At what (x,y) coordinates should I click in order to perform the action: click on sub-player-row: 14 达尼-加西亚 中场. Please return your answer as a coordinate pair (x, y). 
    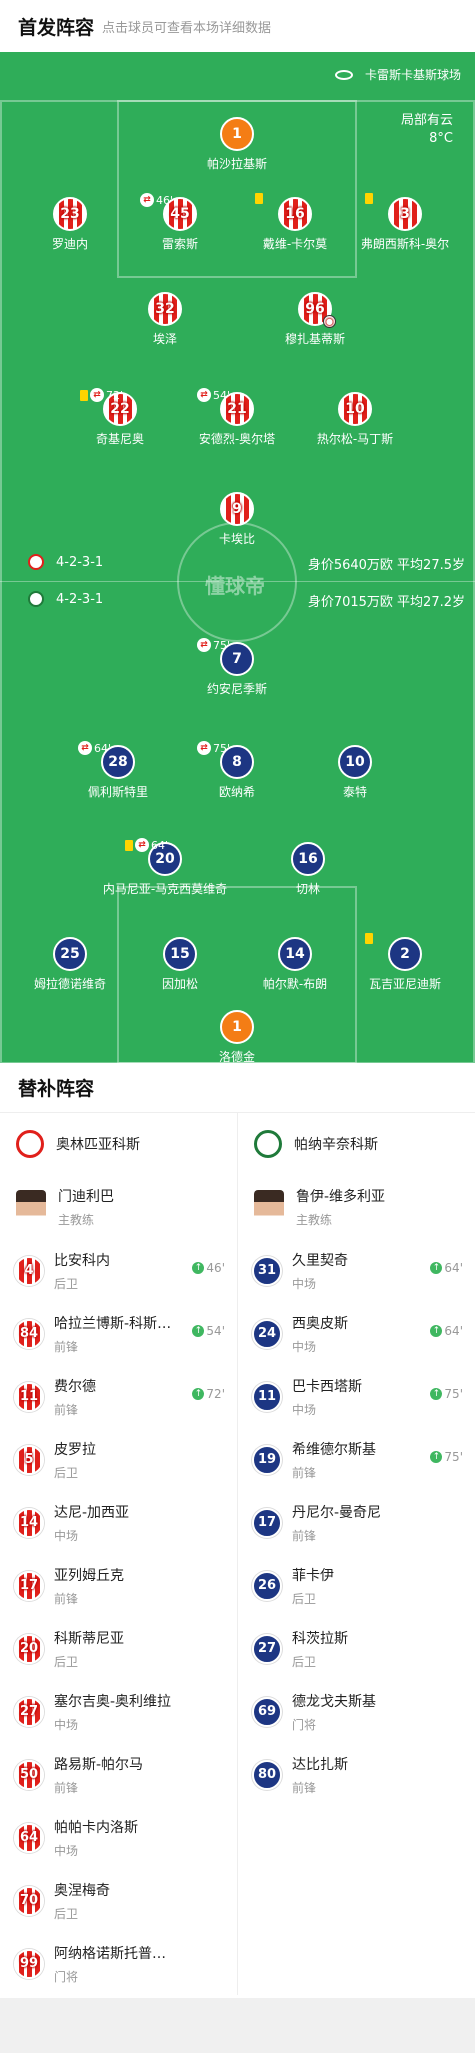
    Looking at the image, I should click on (118, 1522).